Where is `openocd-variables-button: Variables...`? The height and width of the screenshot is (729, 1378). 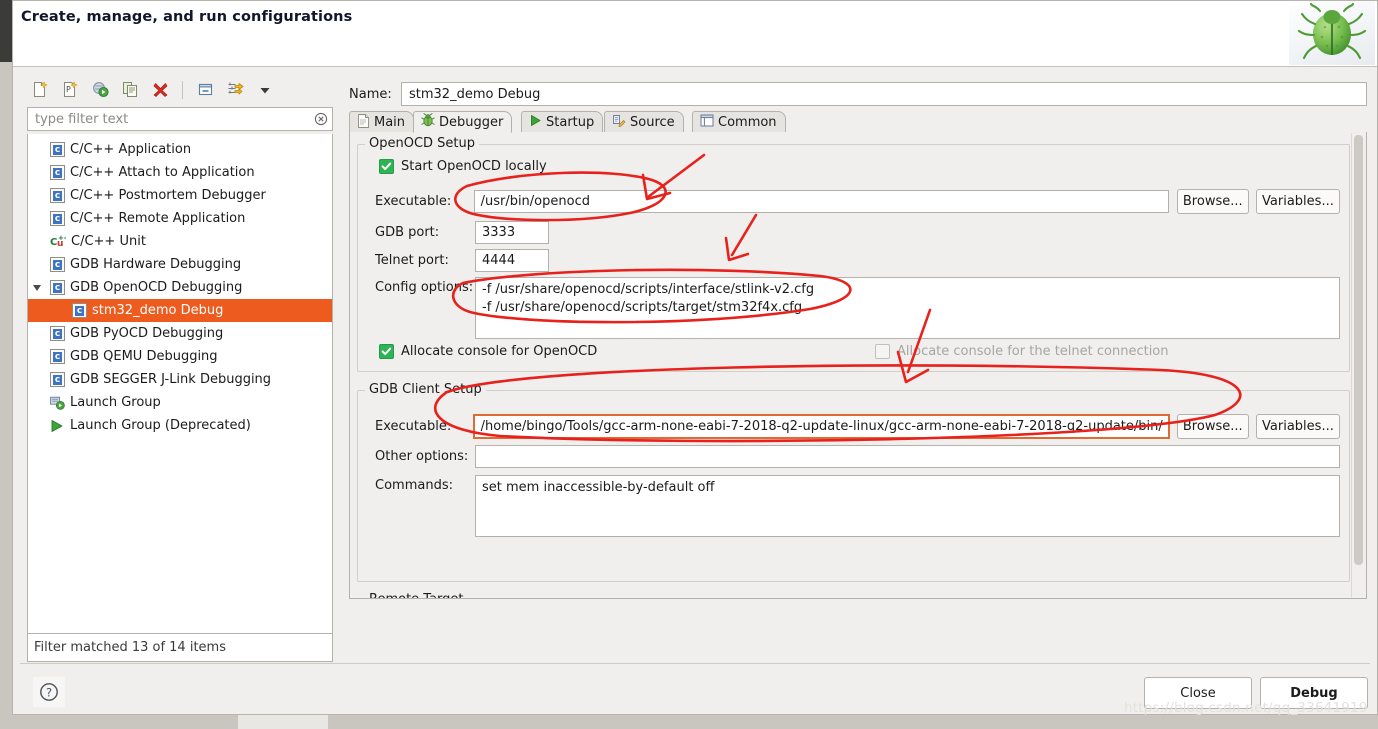 openocd-variables-button: Variables... is located at coordinates (1297, 201).